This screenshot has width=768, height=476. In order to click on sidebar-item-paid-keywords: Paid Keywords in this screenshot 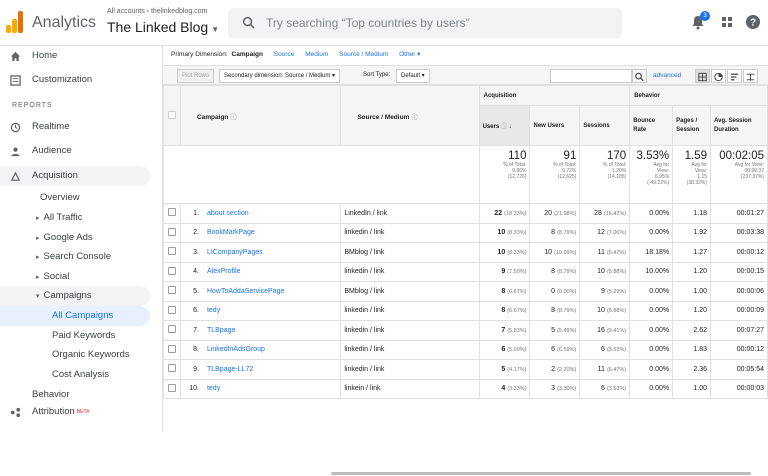, I will do `click(75, 336)`.